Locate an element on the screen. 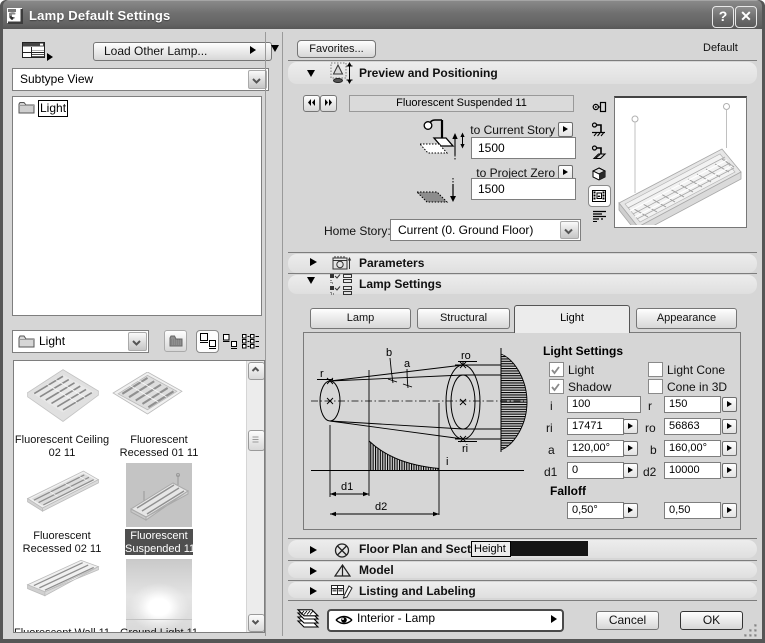 Image resolution: width=765 pixels, height=643 pixels. svg-text: ri is located at coordinates (465, 449).